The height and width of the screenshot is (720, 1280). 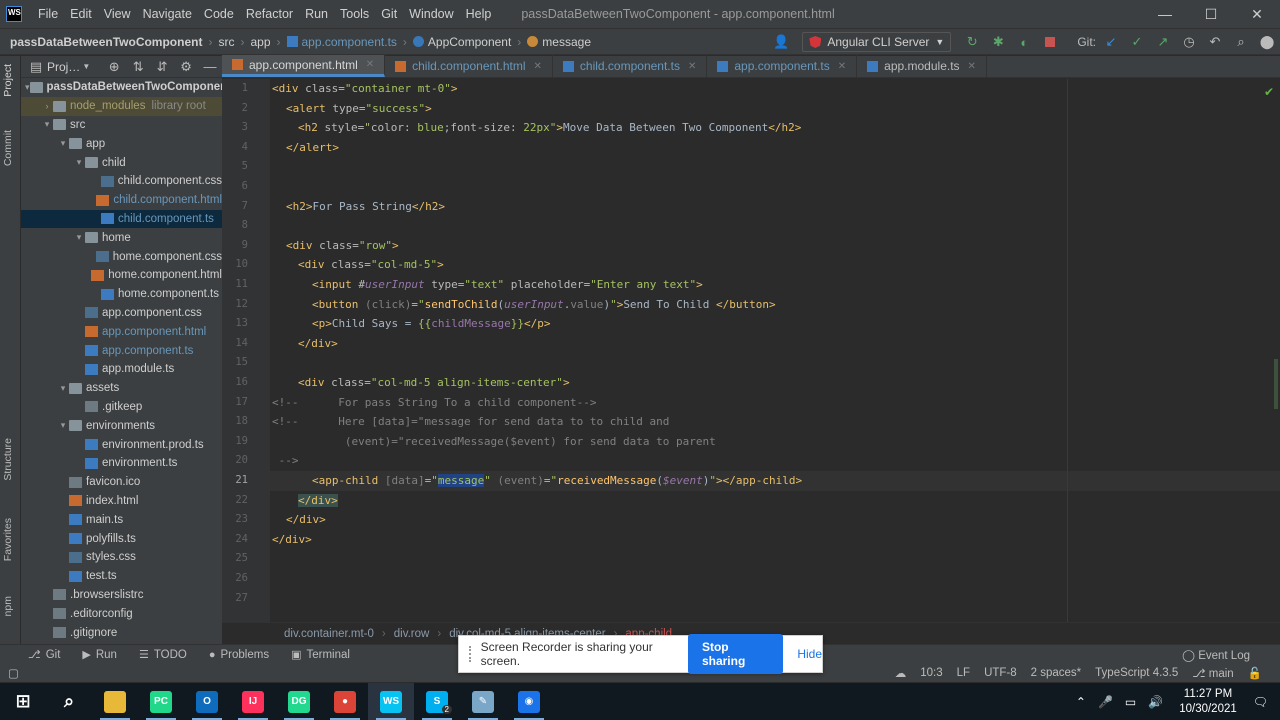 What do you see at coordinates (121, 125) in the screenshot?
I see `tree-folder: ▾ src` at bounding box center [121, 125].